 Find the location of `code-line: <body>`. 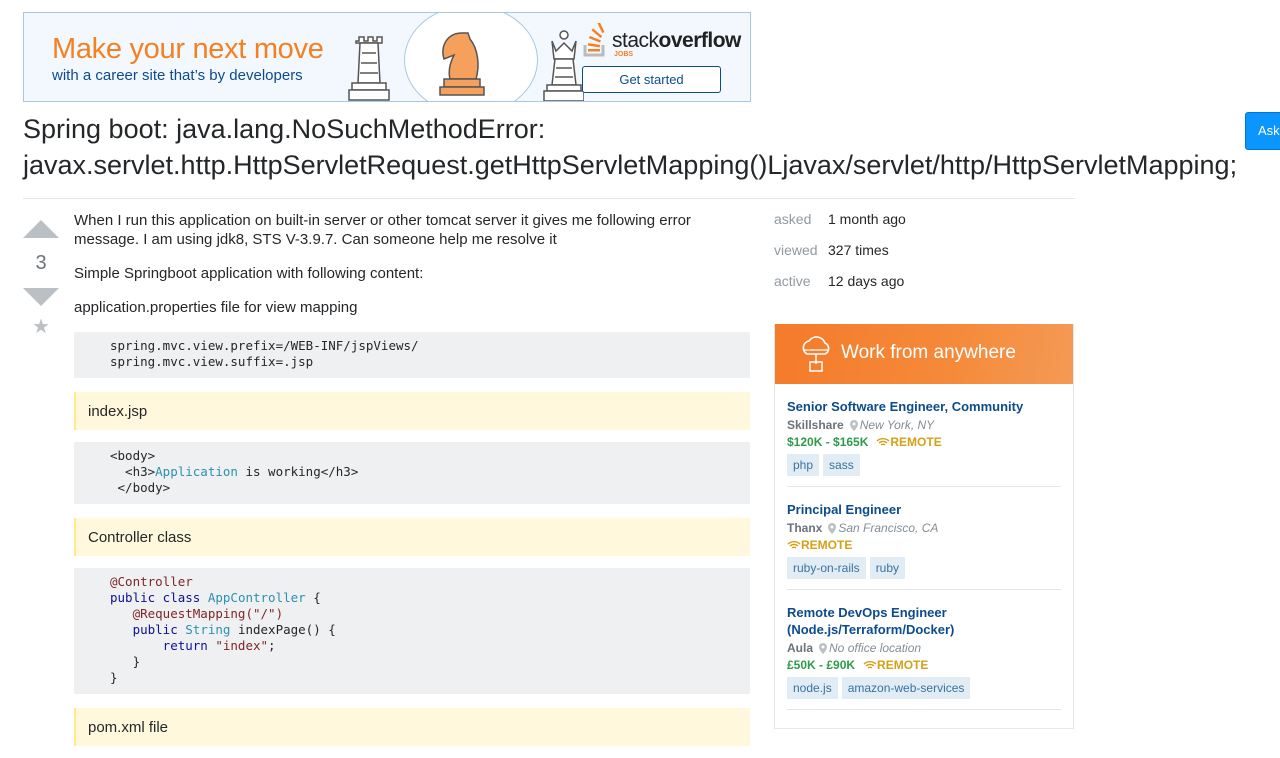

code-line: <body> is located at coordinates (133, 455).